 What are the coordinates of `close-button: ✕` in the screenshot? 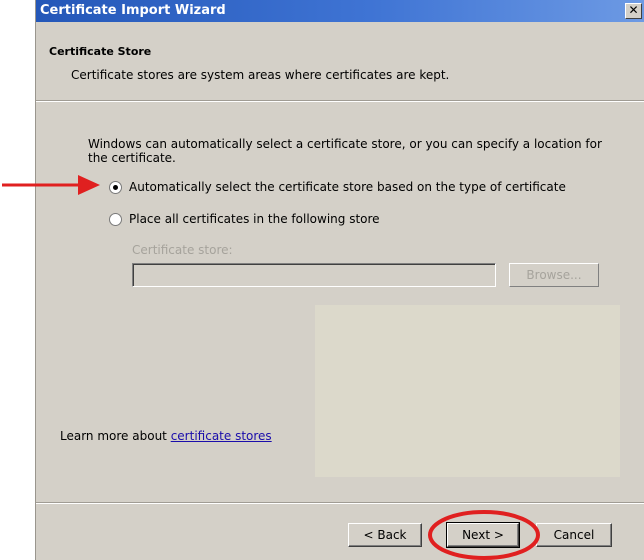 It's located at (633, 11).